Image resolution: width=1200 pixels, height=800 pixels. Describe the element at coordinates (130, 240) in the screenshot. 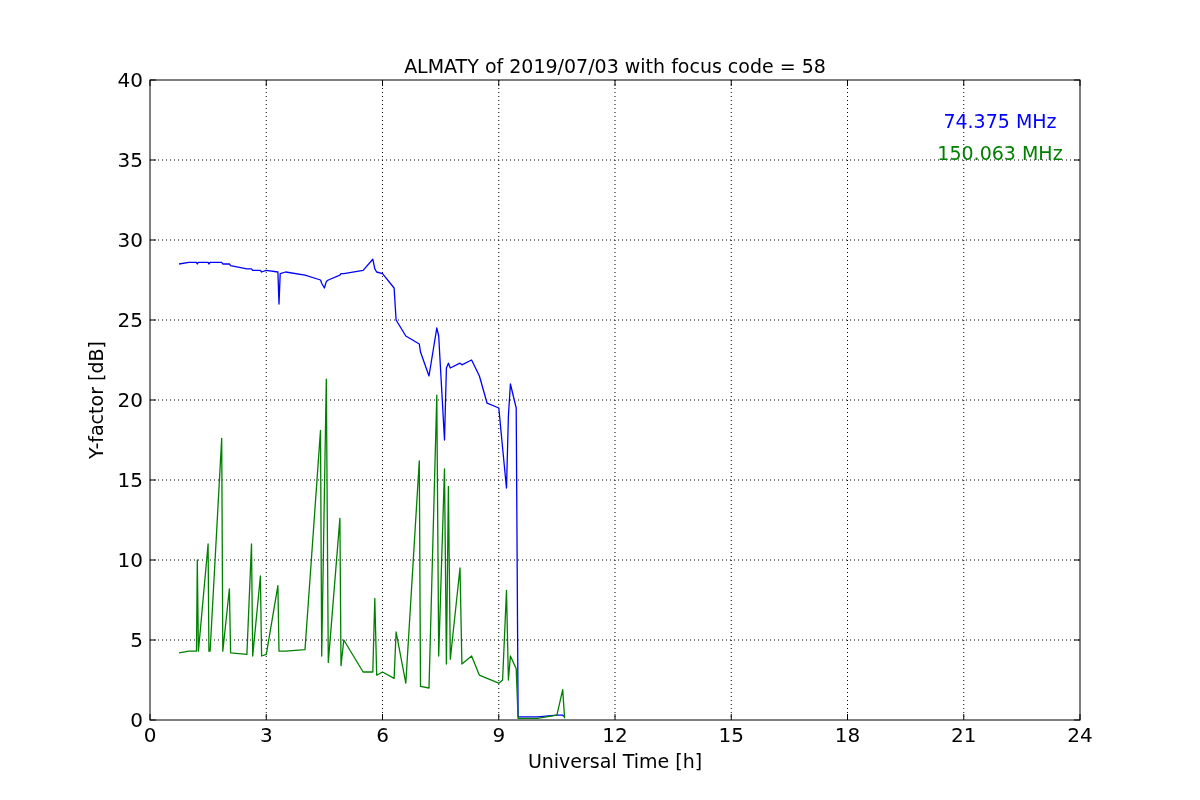

I see `y-tick-label: 30` at that location.